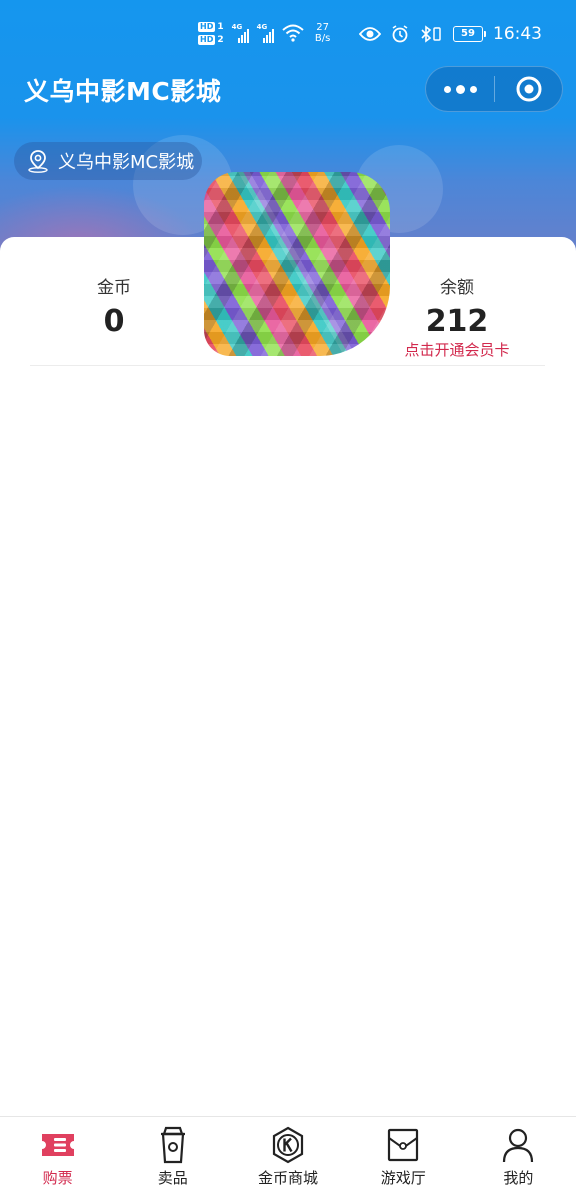  I want to click on status-bar: HD 1 HD 2 4G 4G 27 B/s 59 16:43, so click(288, 33).